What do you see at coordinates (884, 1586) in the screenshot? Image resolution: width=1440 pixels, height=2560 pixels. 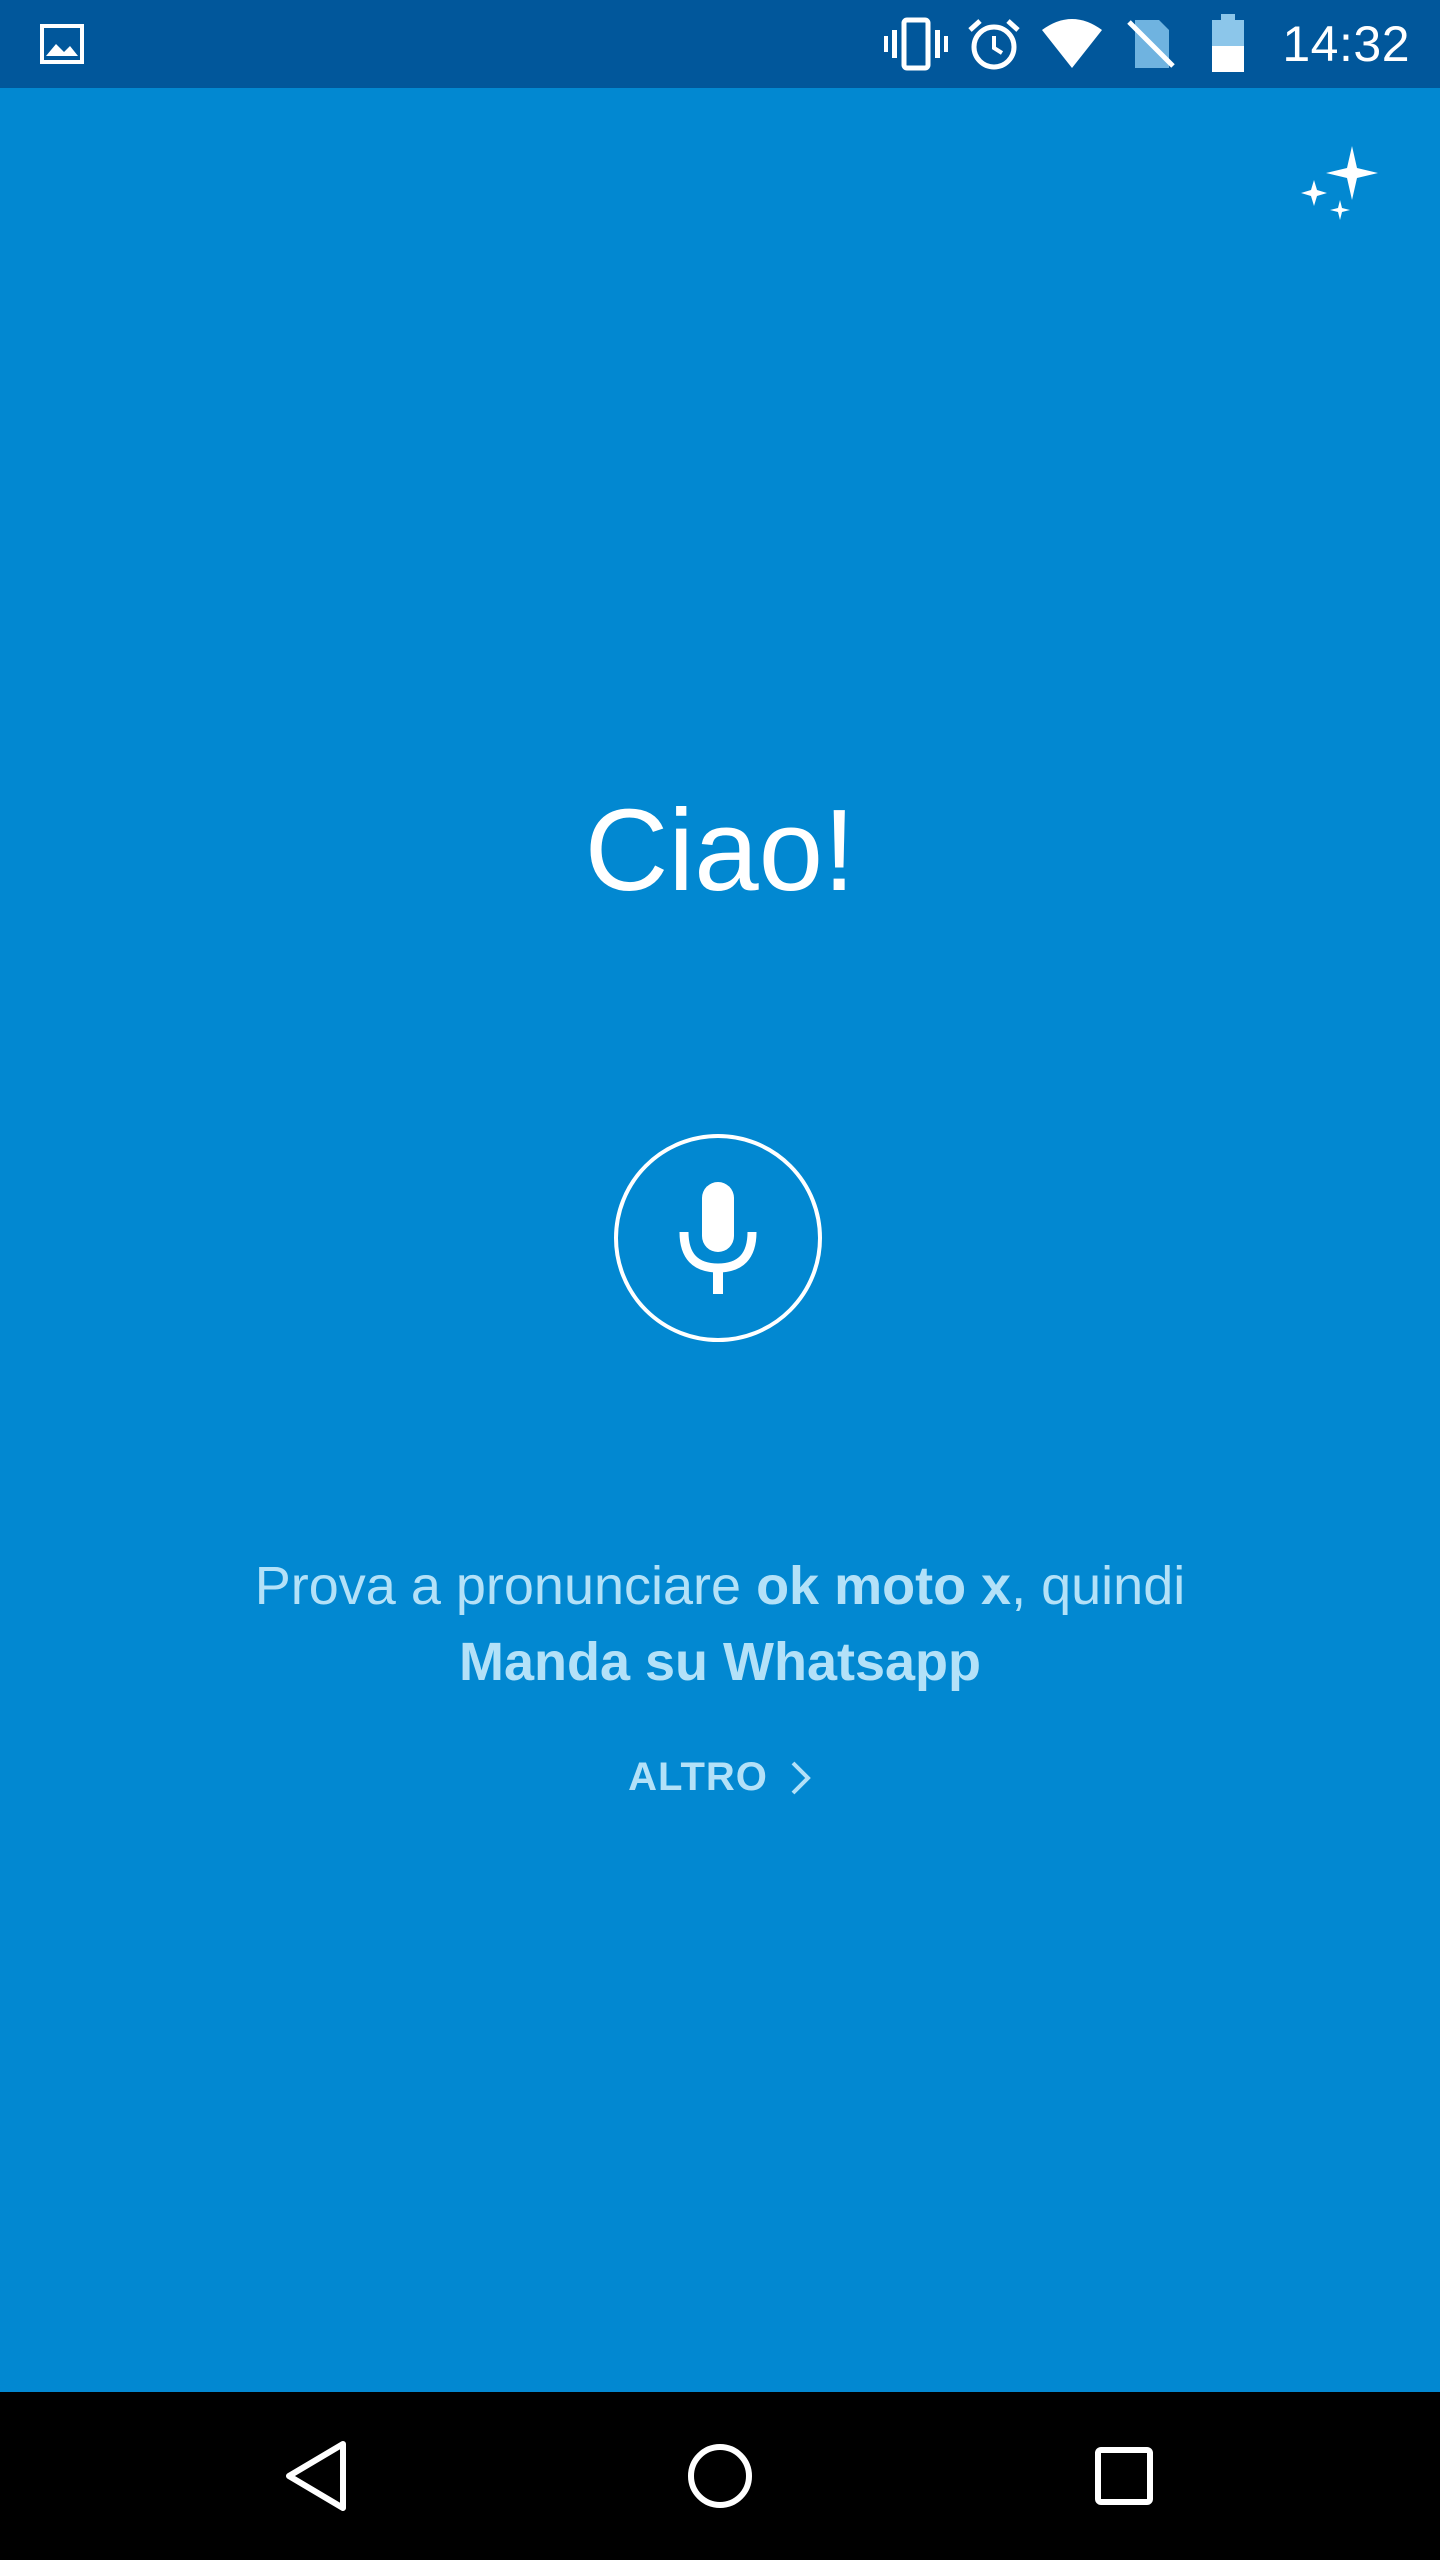 I see `hint-phrase: ok moto x` at bounding box center [884, 1586].